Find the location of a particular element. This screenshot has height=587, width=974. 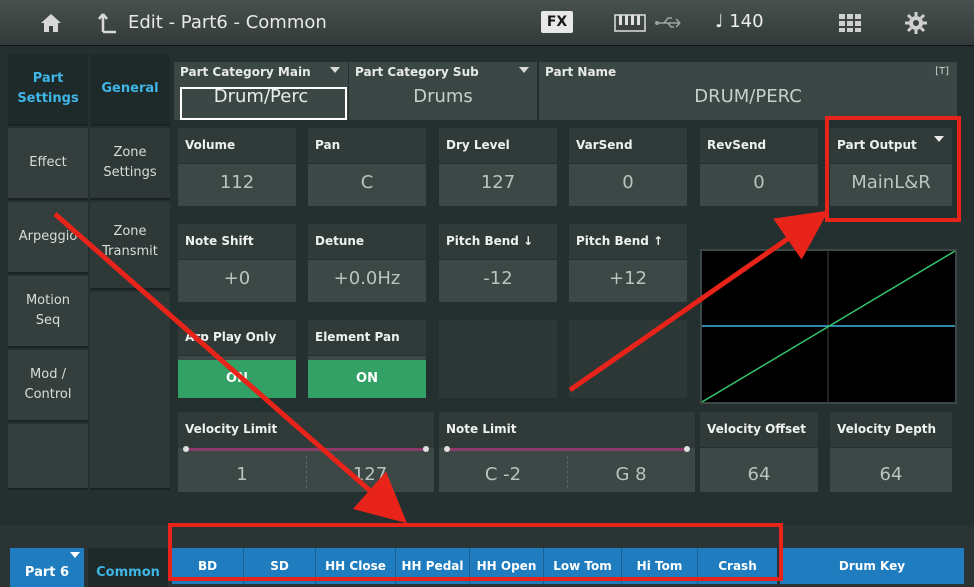

page-title: Edit - Part6 - Common is located at coordinates (227, 22).